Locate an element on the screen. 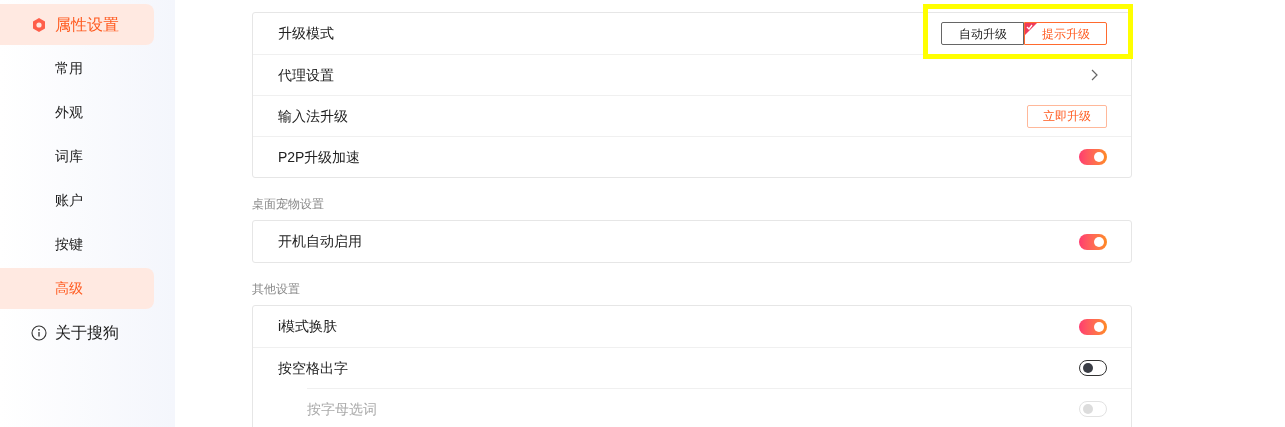 This screenshot has width=1285, height=427. setting-label: 升级模式 is located at coordinates (306, 33).